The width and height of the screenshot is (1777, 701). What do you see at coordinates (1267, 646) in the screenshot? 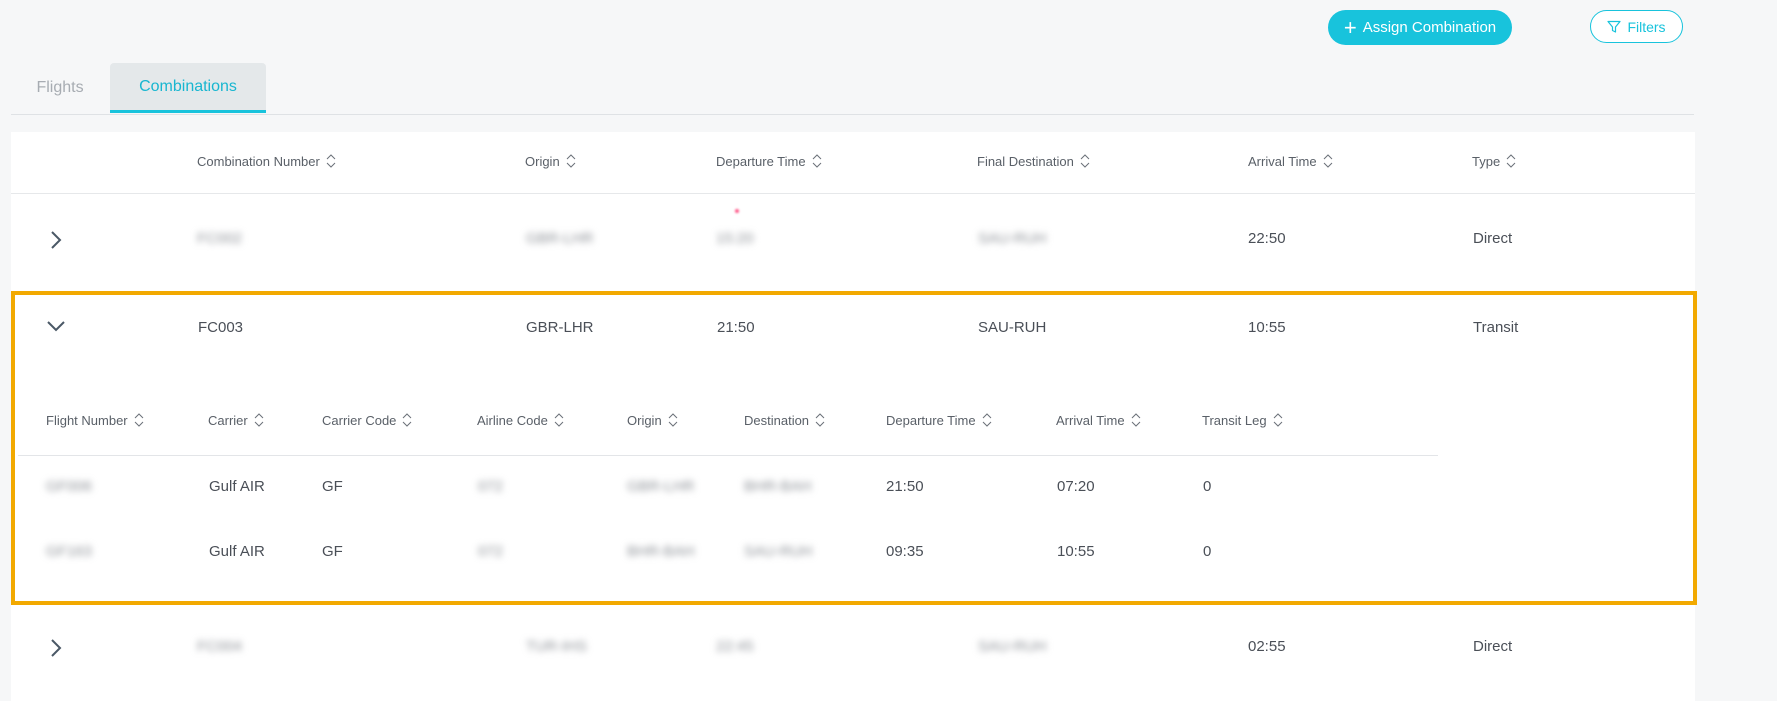
I see `arrival-time: 02:55` at bounding box center [1267, 646].